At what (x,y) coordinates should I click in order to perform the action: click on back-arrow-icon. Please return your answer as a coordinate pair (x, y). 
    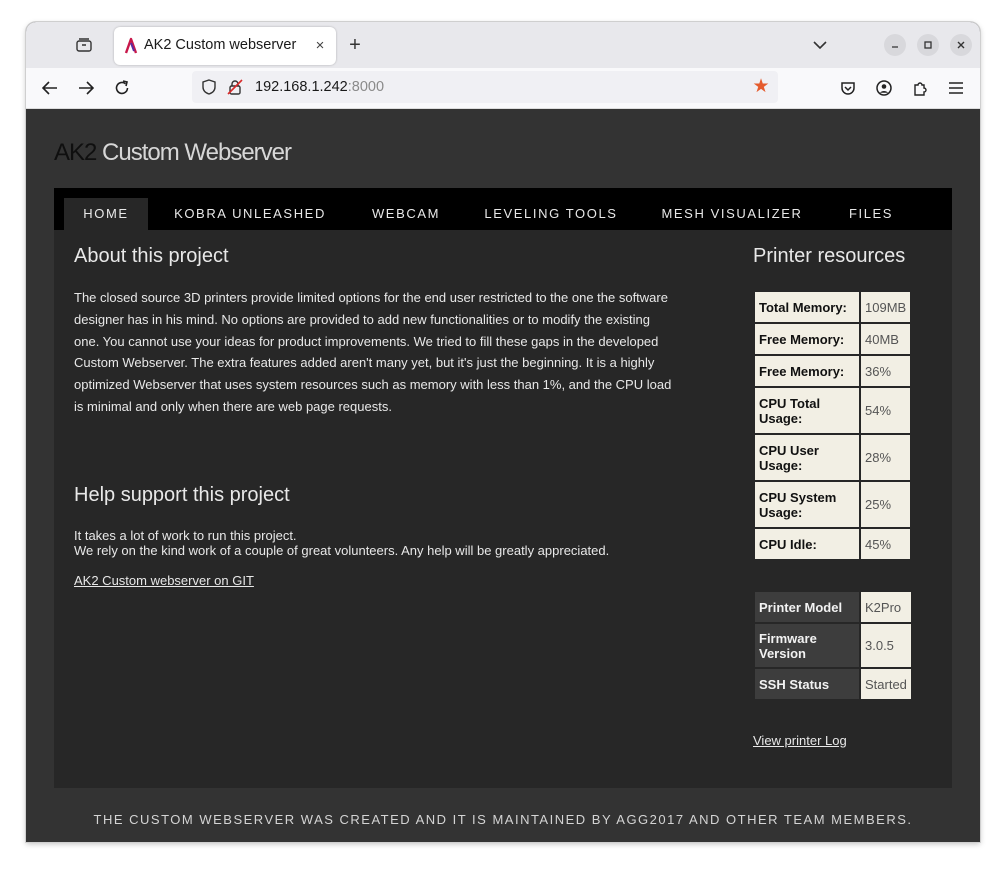
    Looking at the image, I should click on (50, 88).